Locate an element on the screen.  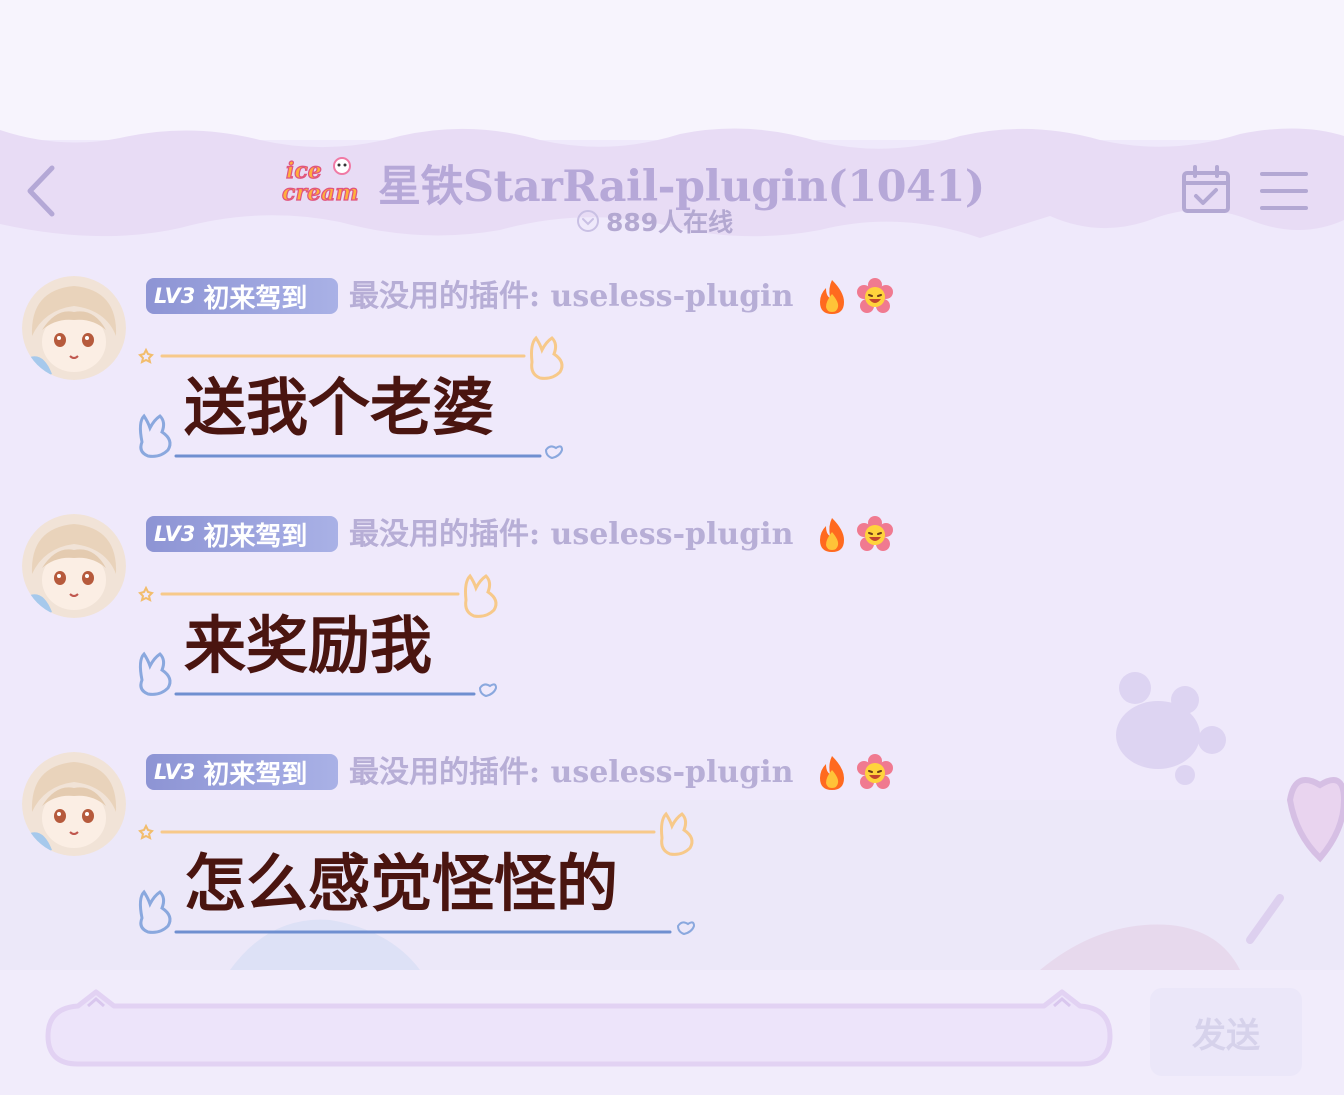
calendar-button is located at coordinates (1206, 190).